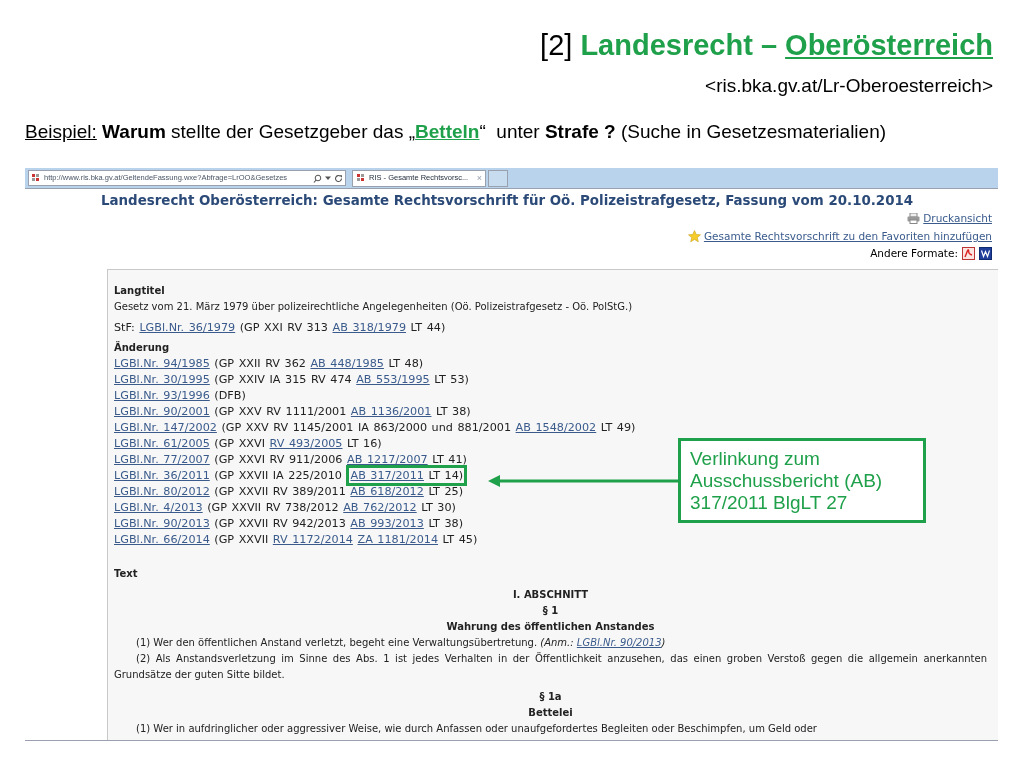 The image size is (1024, 768). I want to click on amendment-line: LGBl.Nr. 94/1985 (GP XXII RV 362 AB 448/1985 LT 48), so click(269, 364).